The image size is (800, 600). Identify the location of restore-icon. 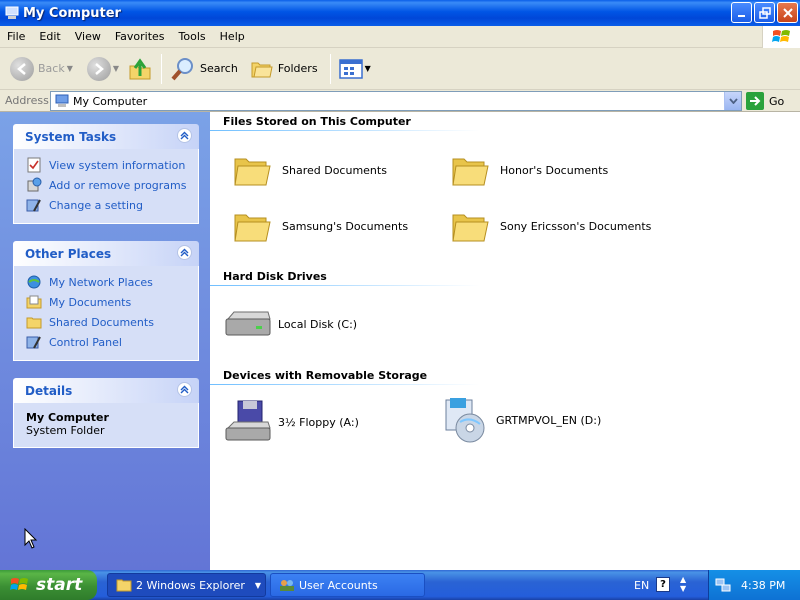
(764, 12).